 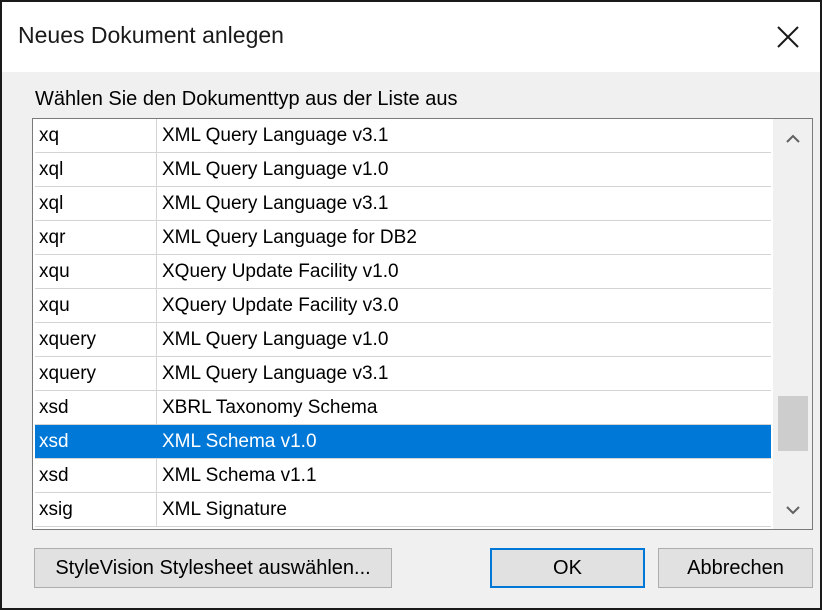 I want to click on list-item-extension: xsig, so click(x=56, y=509).